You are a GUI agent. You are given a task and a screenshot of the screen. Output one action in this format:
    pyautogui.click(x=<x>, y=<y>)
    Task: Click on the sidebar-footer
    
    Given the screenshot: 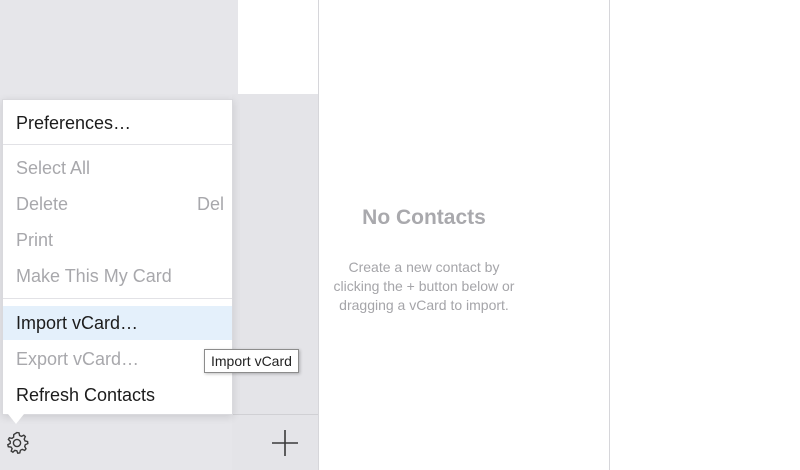 What is the action you would take?
    pyautogui.click(x=119, y=442)
    